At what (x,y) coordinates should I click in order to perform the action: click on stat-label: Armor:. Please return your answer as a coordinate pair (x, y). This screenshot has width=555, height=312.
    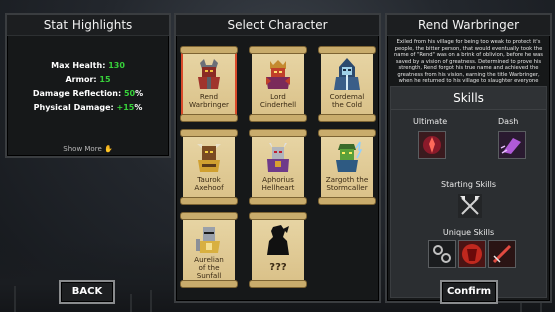
    Looking at the image, I should click on (82, 79).